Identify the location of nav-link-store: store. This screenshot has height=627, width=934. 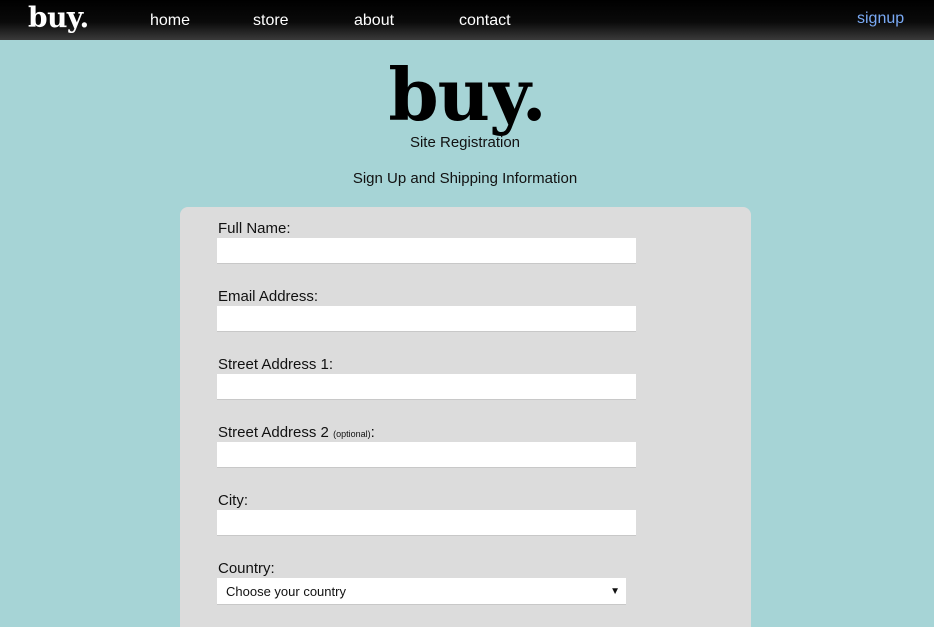
(271, 21).